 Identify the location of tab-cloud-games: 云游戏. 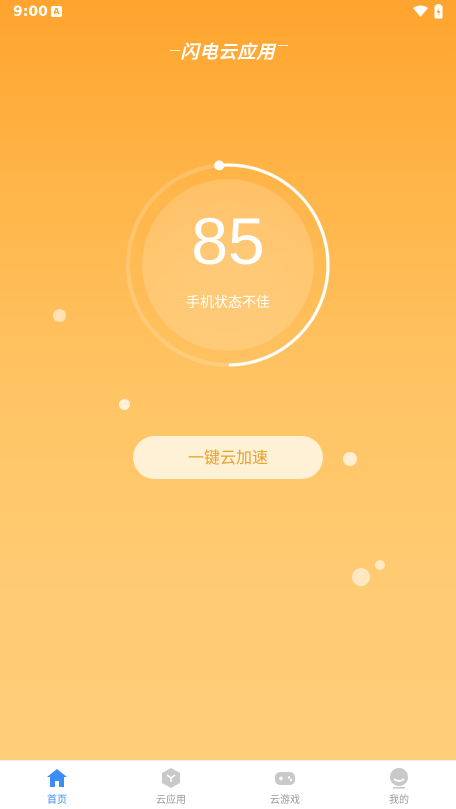
(285, 785).